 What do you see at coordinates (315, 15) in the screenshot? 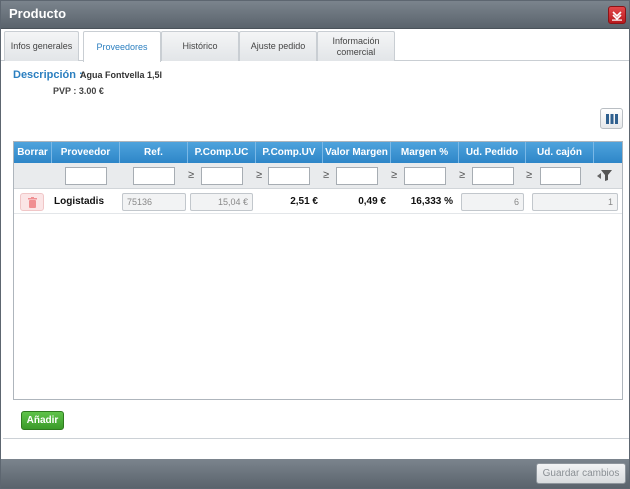
I see `title-bar: Producto` at bounding box center [315, 15].